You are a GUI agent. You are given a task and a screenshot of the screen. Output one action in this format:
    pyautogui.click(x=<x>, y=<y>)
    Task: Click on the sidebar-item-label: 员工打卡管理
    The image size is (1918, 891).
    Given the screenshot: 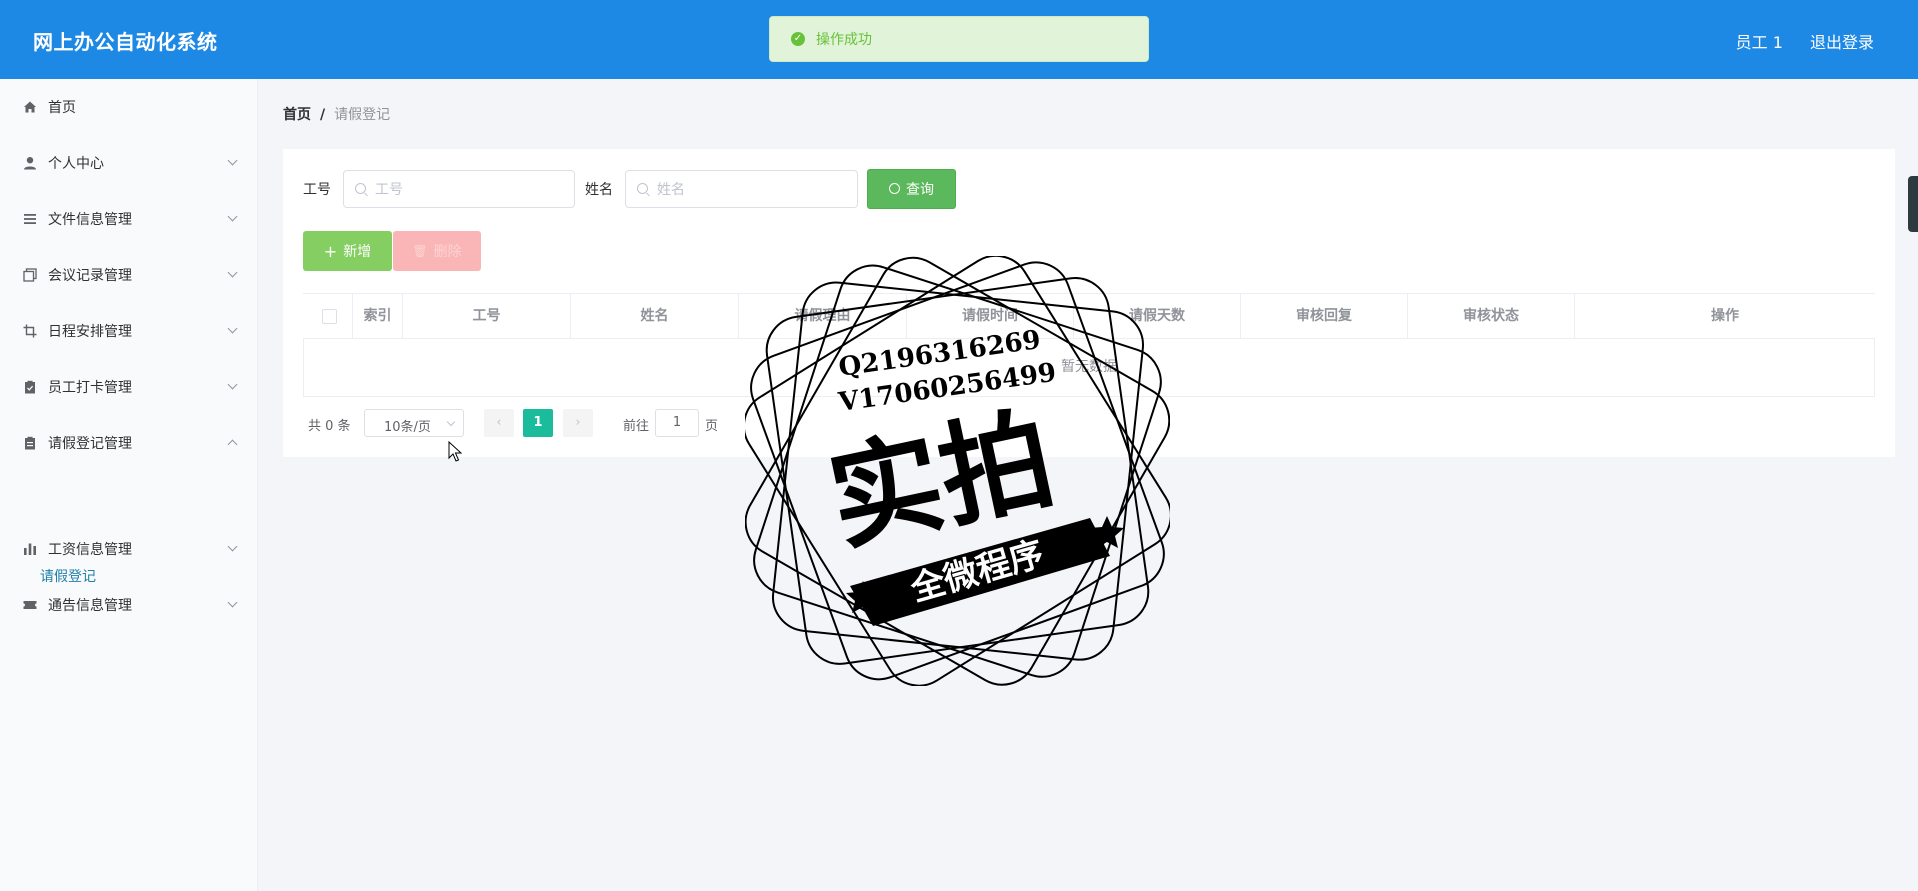 What is the action you would take?
    pyautogui.click(x=90, y=388)
    